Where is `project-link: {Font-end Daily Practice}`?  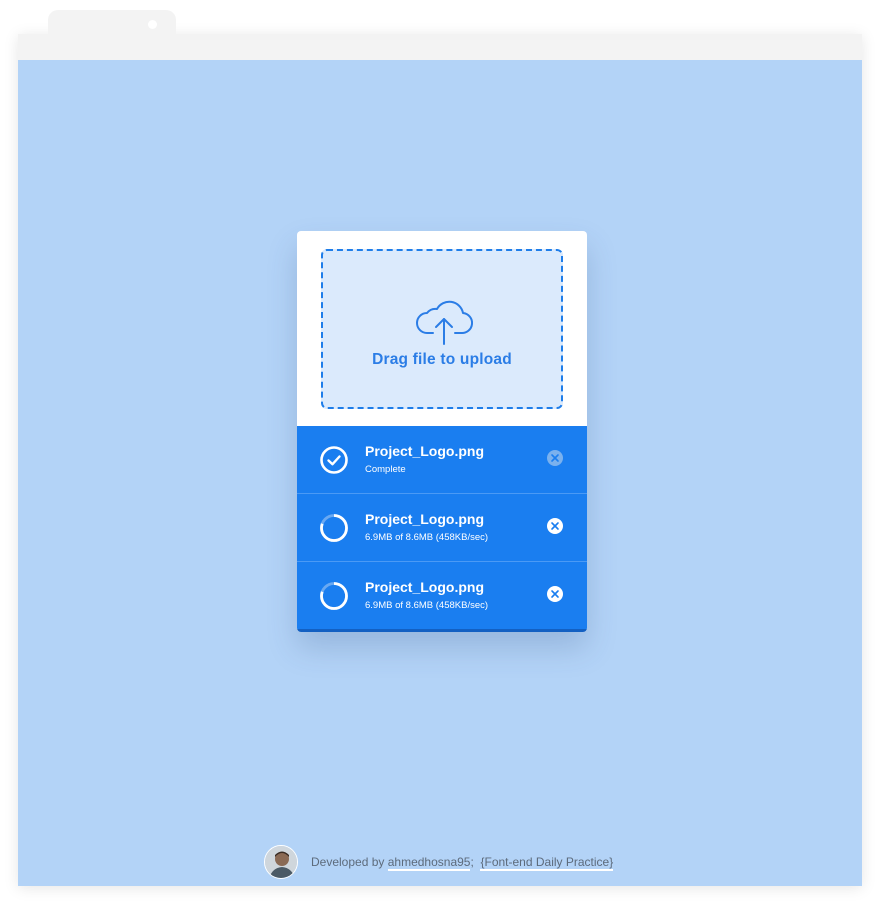 project-link: {Font-end Daily Practice} is located at coordinates (547, 863).